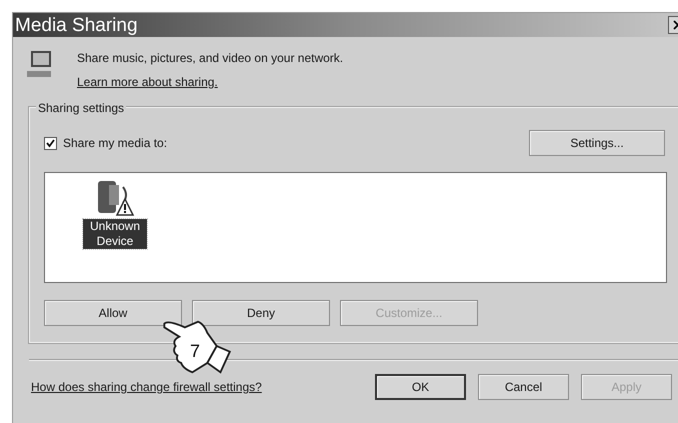 The width and height of the screenshot is (678, 423). Describe the element at coordinates (115, 234) in the screenshot. I see `device-label: Unknown Device` at that location.